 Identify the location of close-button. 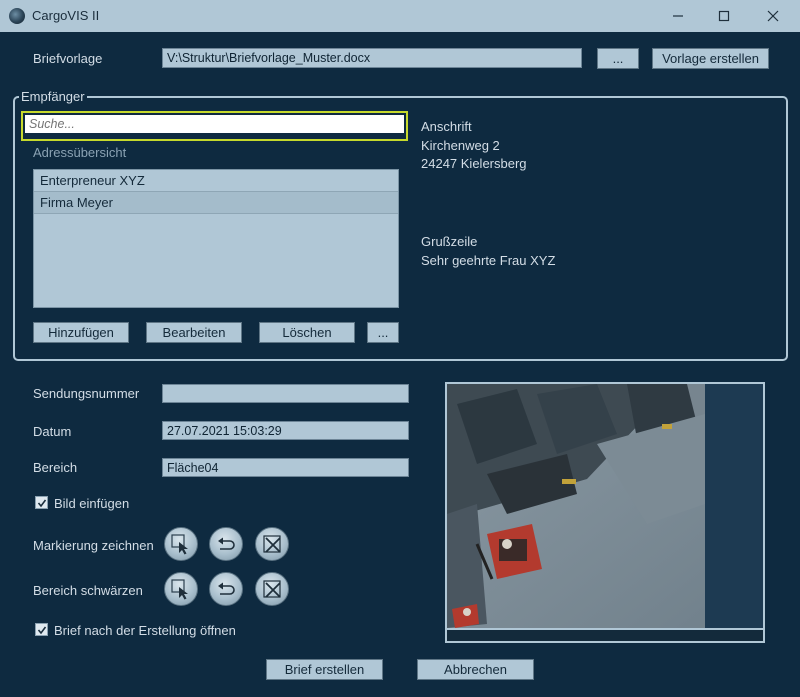
(773, 16).